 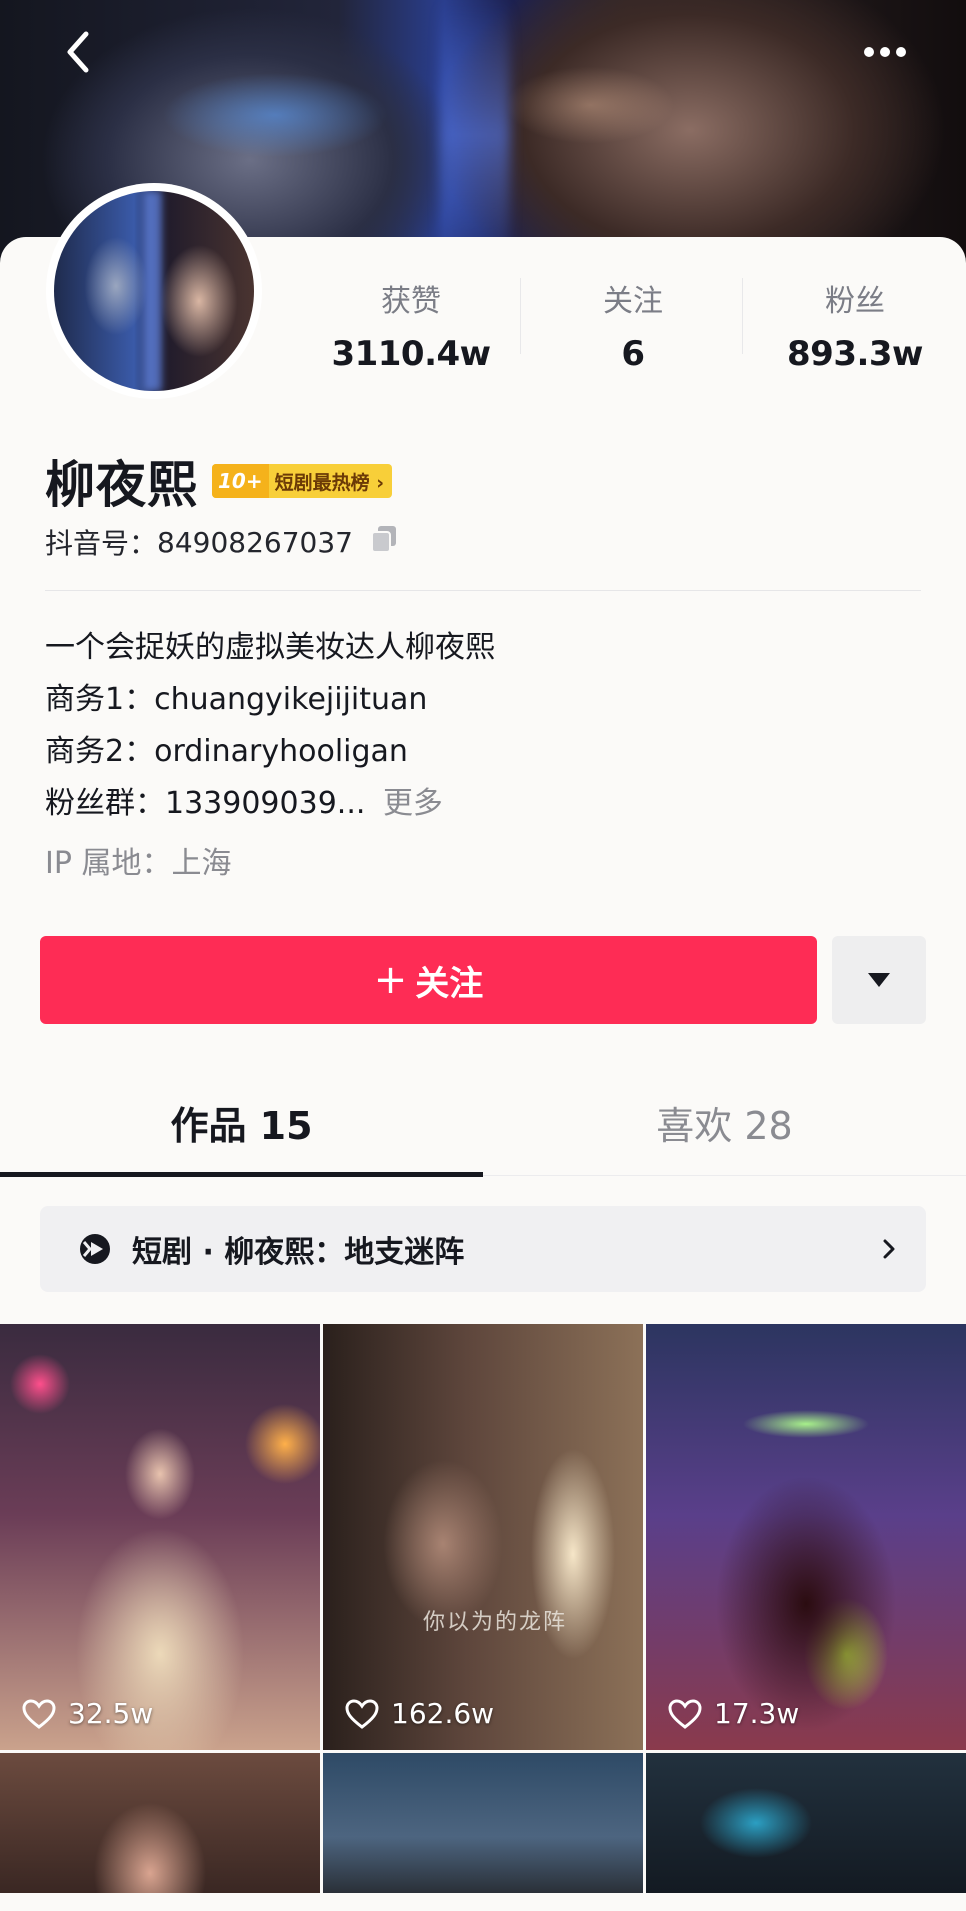 What do you see at coordinates (483, 590) in the screenshot?
I see `section-divider` at bounding box center [483, 590].